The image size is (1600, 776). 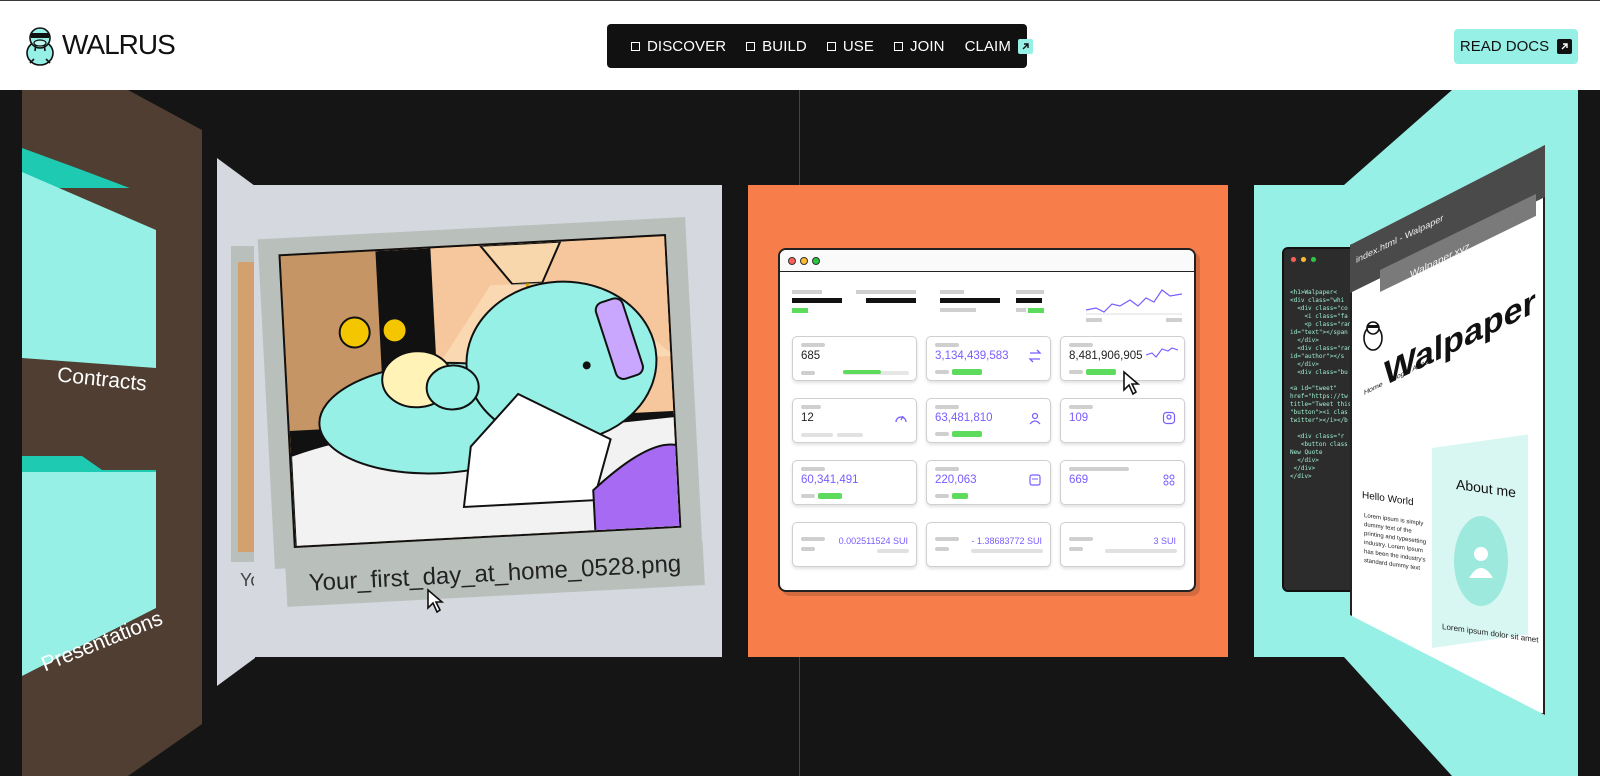 I want to click on stat-value: 8,481,906,905, so click(x=1106, y=356).